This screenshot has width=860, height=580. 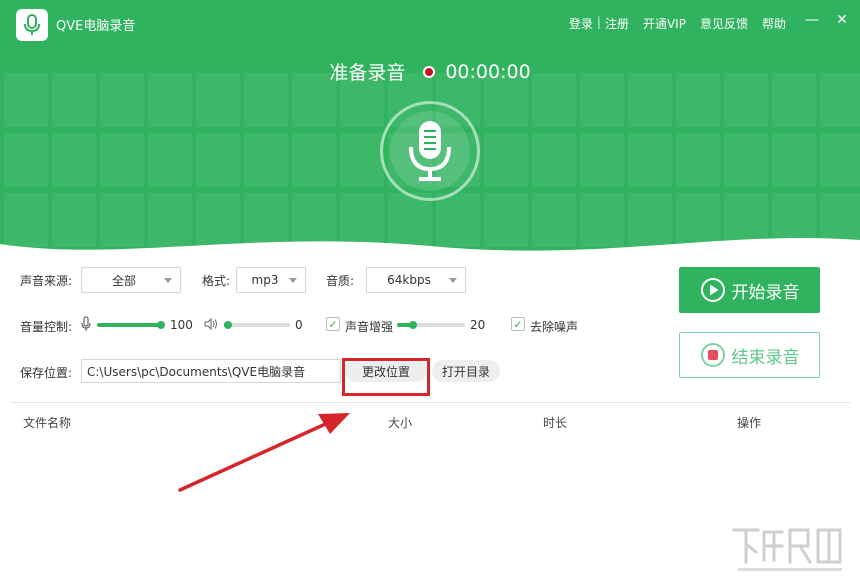 I want to click on boost-checkbox: ✓, so click(x=333, y=324).